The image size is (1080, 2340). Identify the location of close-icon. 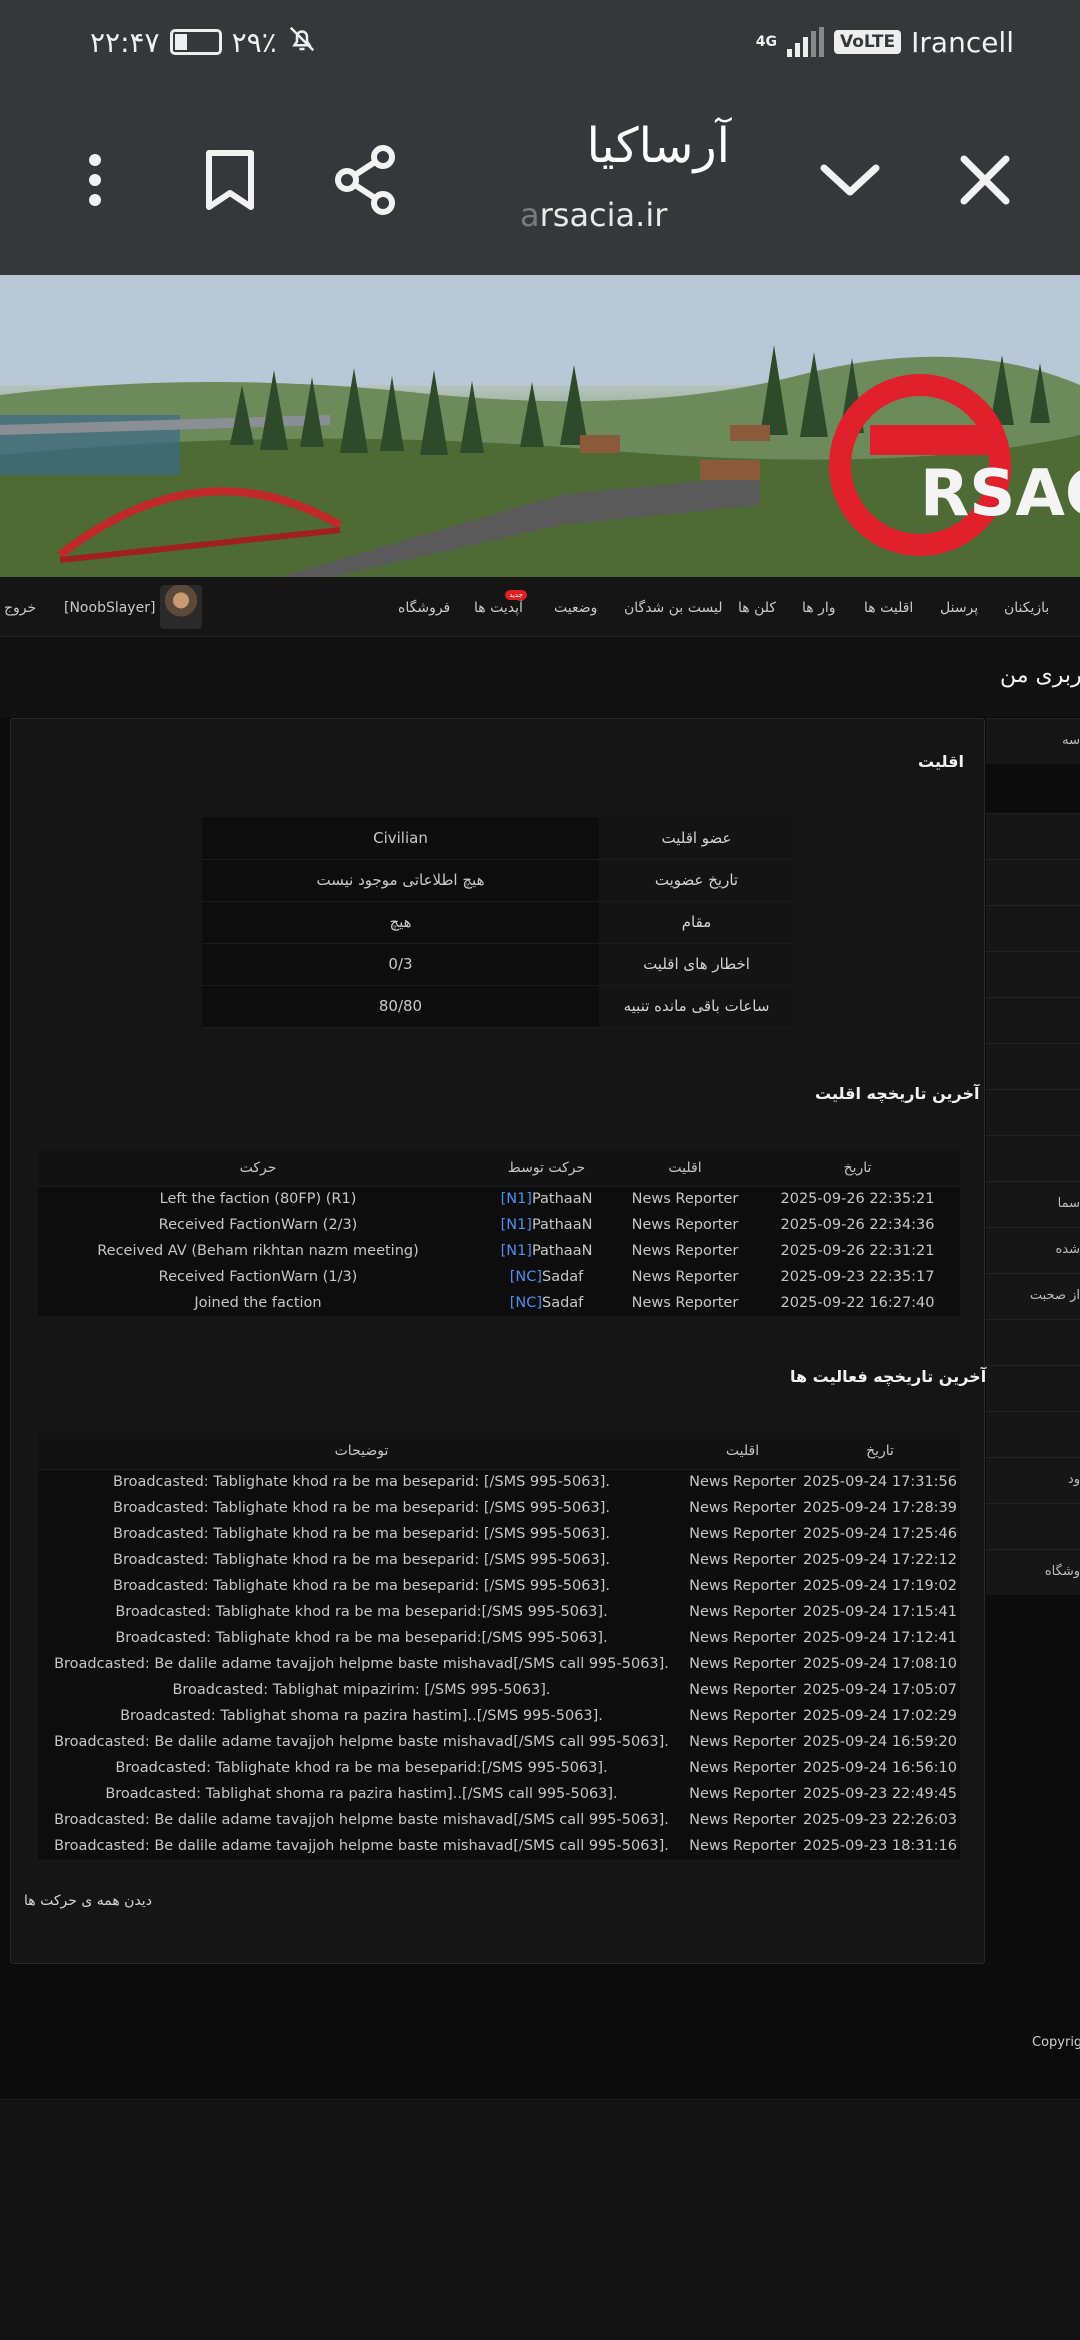
(985, 180).